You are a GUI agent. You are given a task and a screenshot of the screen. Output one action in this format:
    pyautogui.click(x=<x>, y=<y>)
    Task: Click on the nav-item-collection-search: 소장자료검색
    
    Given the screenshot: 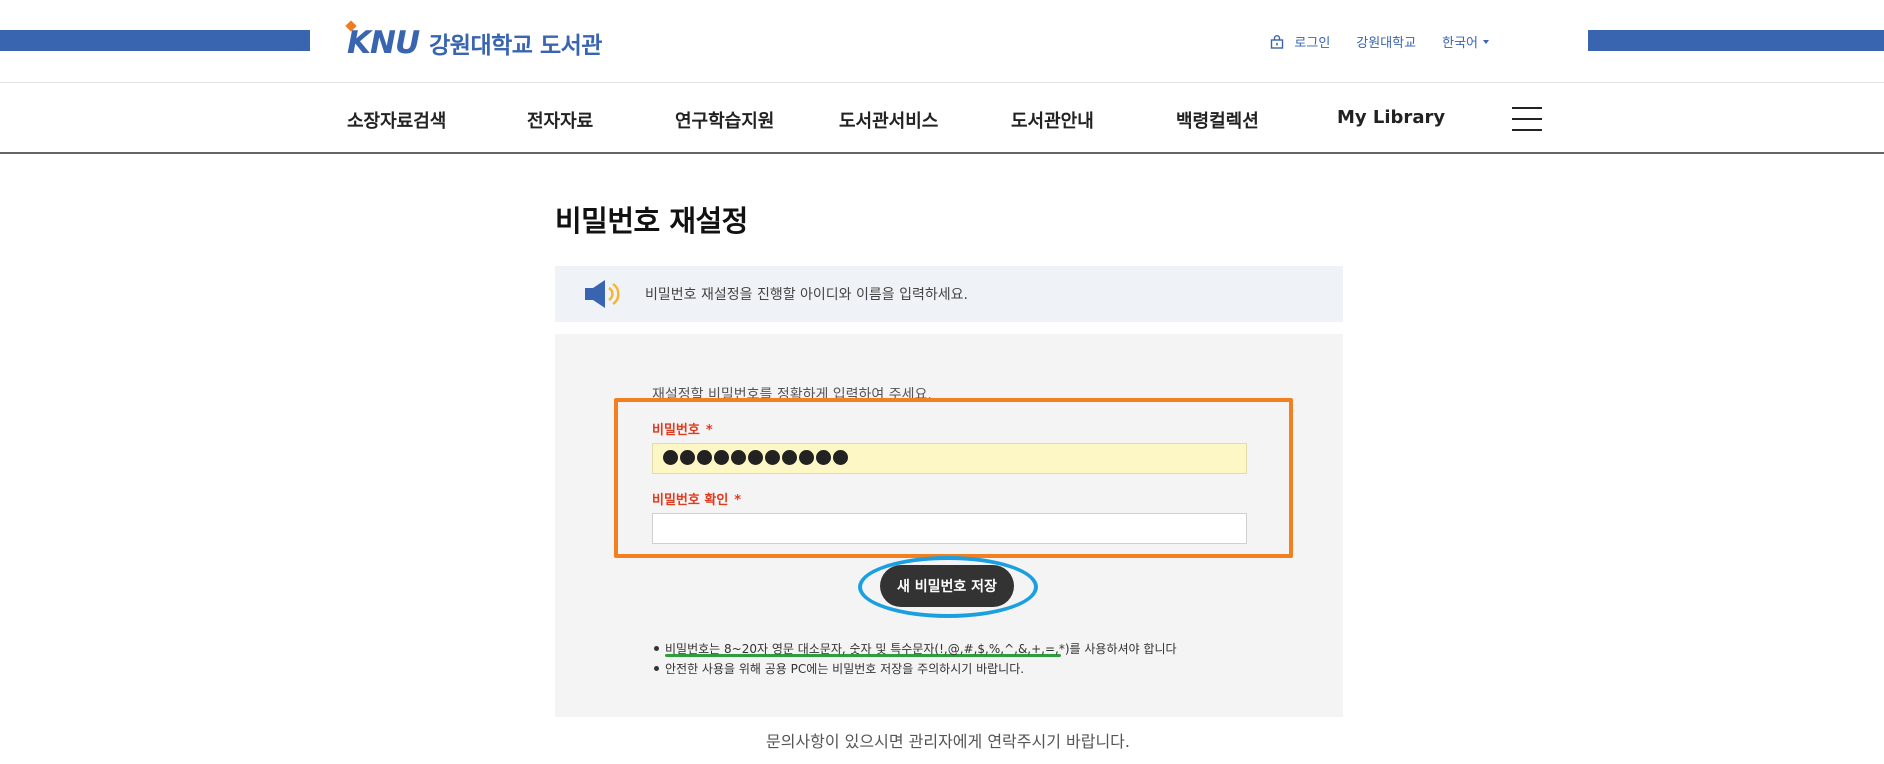 What is the action you would take?
    pyautogui.click(x=396, y=120)
    